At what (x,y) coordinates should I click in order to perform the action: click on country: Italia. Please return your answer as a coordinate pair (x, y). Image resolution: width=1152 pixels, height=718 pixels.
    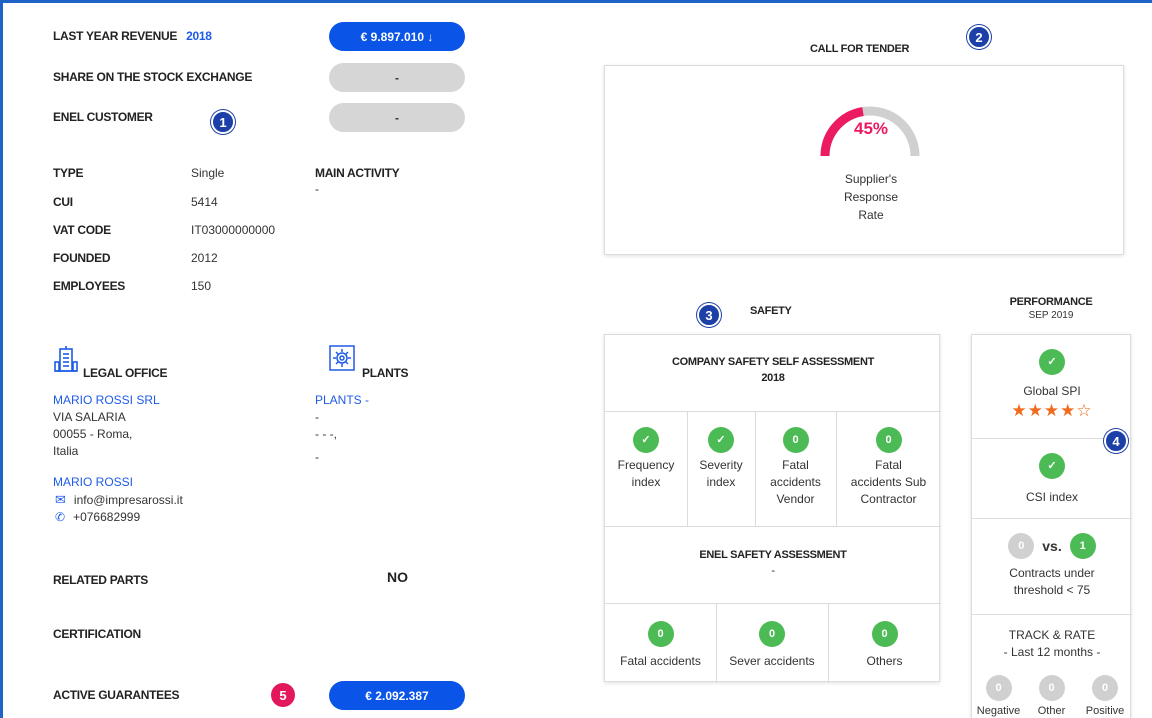
    Looking at the image, I should click on (66, 451).